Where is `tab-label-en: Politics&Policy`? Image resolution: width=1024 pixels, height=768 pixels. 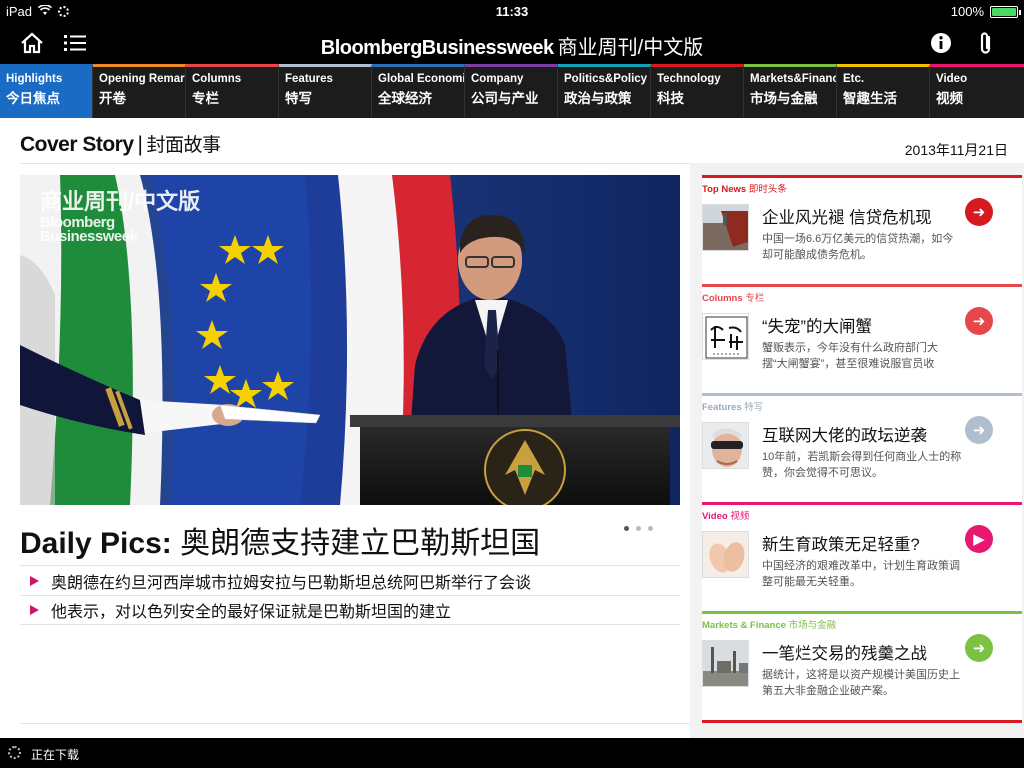 tab-label-en: Politics&Policy is located at coordinates (606, 79).